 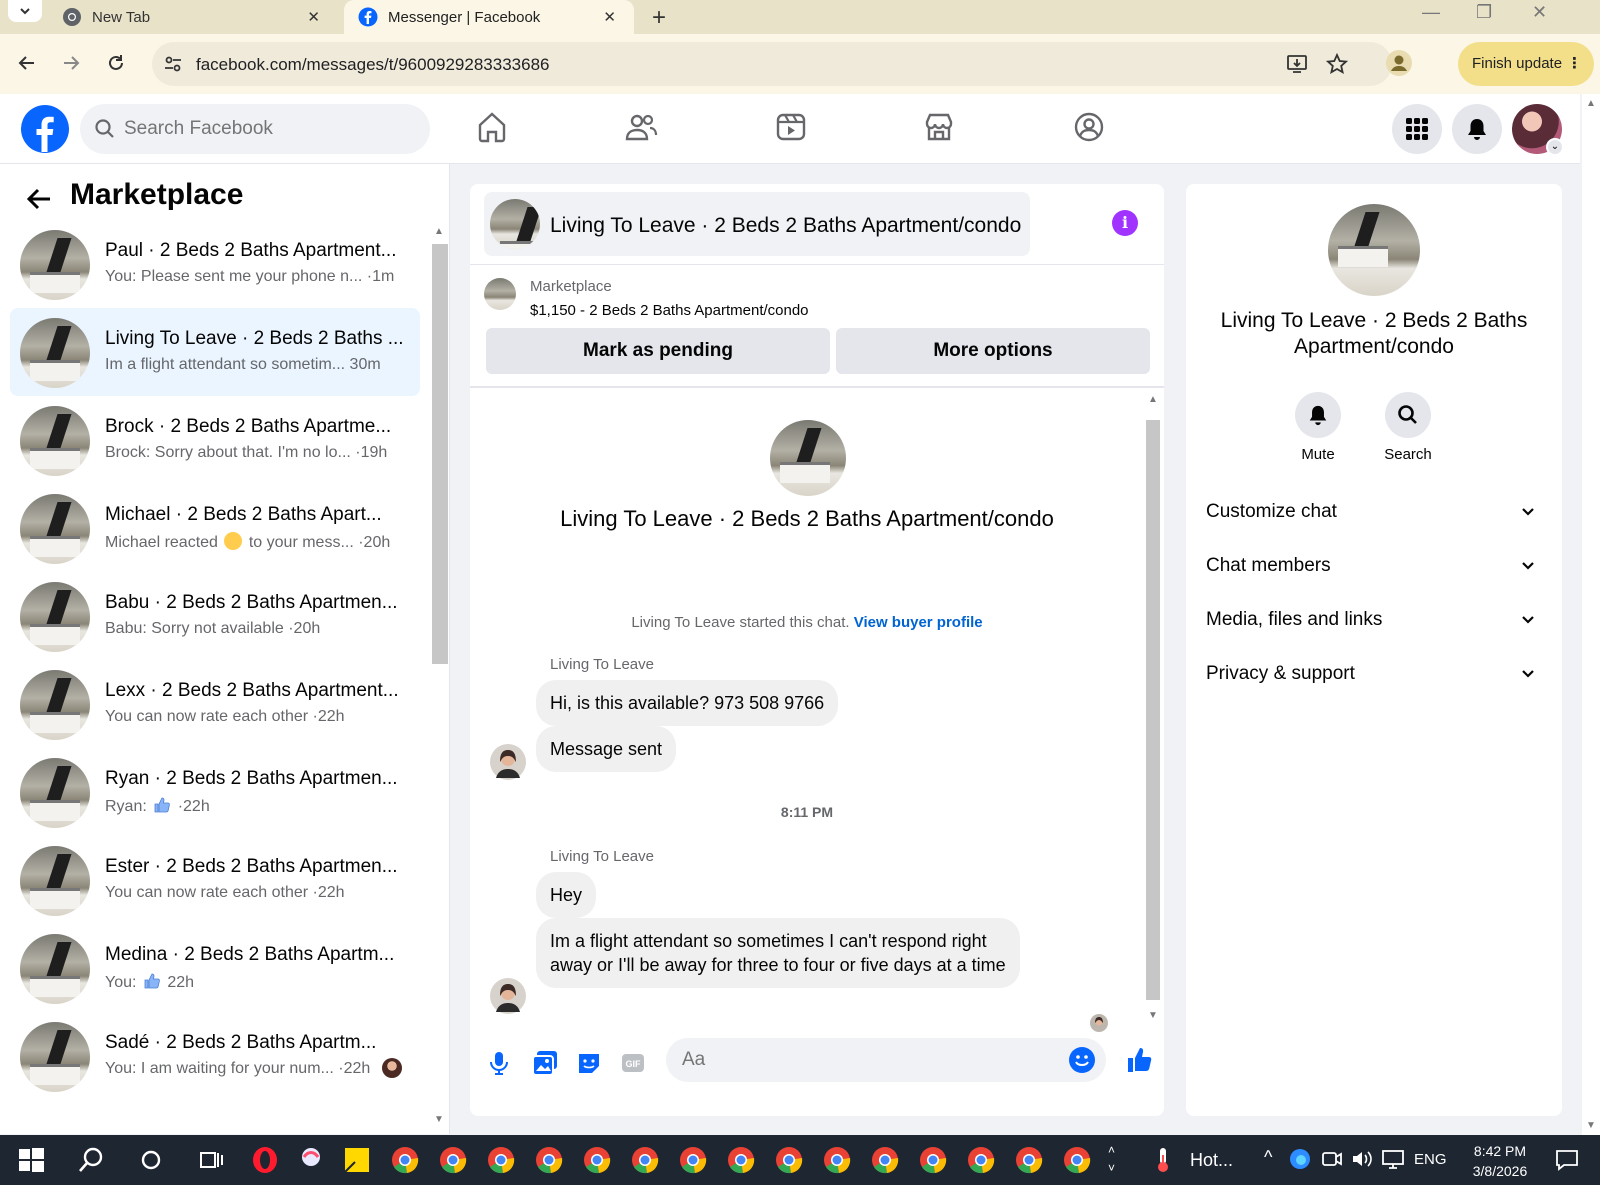 I want to click on account-avatar: ⌄, so click(x=1538, y=130).